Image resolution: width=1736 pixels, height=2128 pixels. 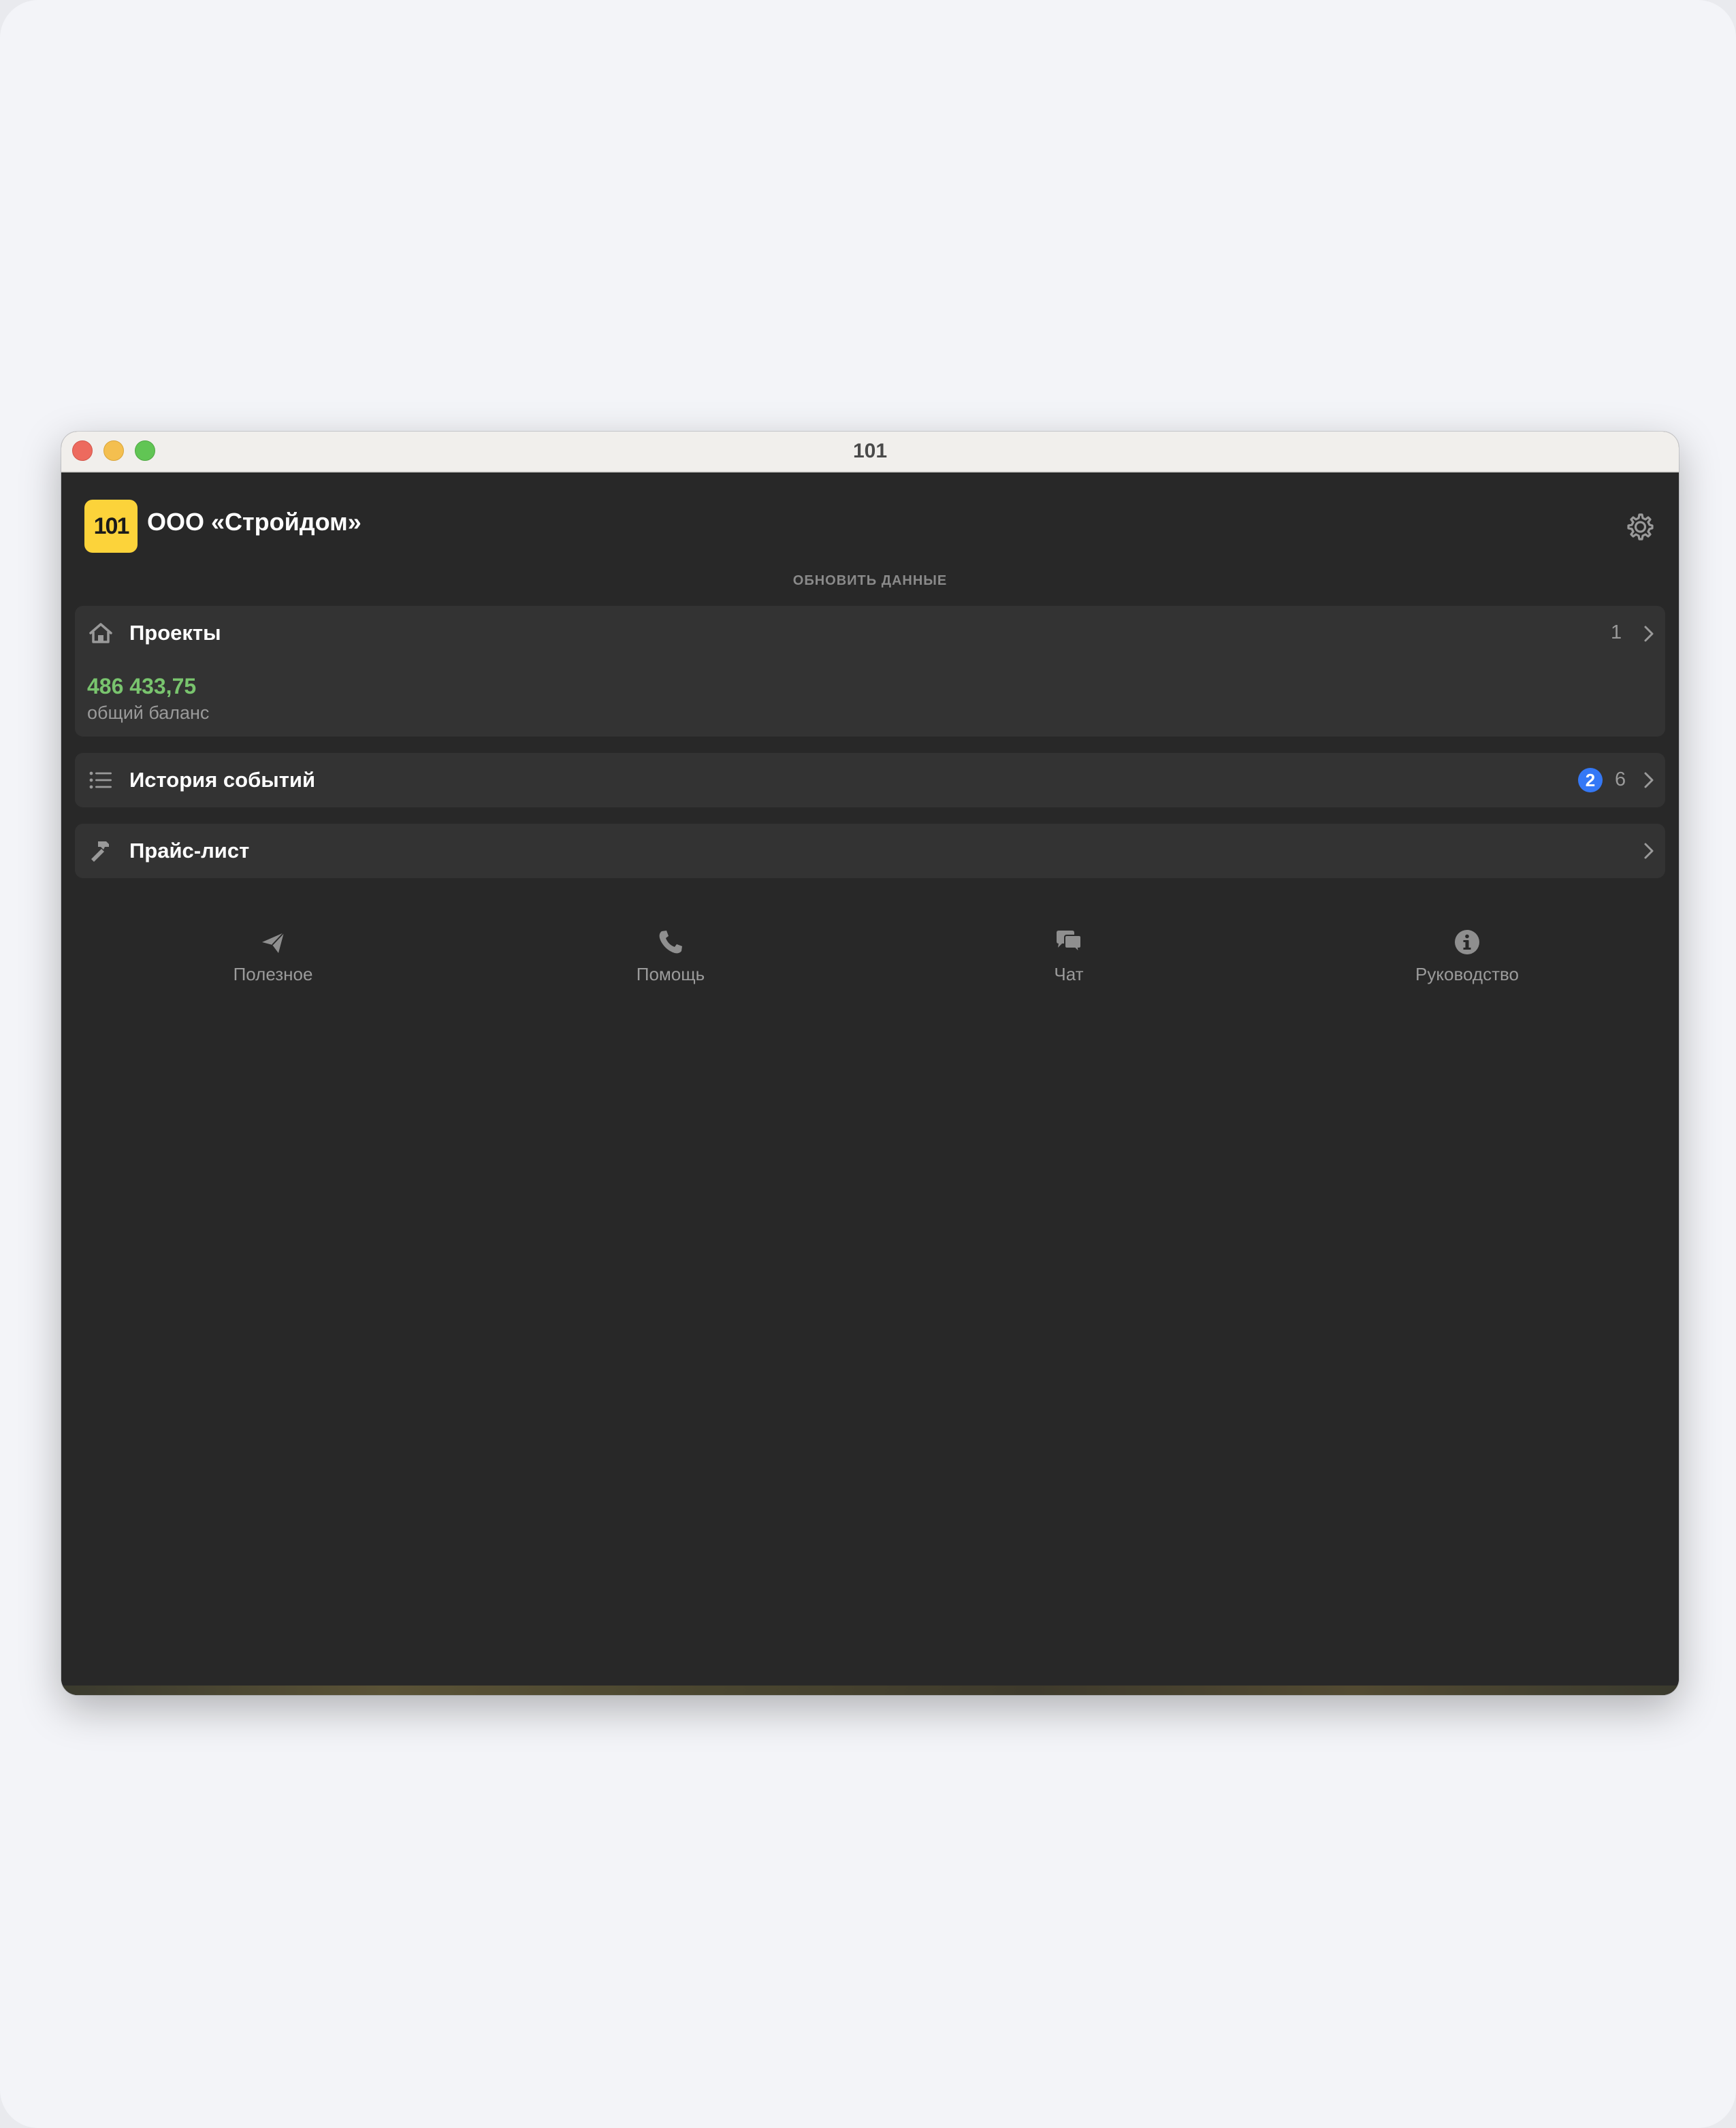 What do you see at coordinates (670, 942) in the screenshot?
I see `phone-icon` at bounding box center [670, 942].